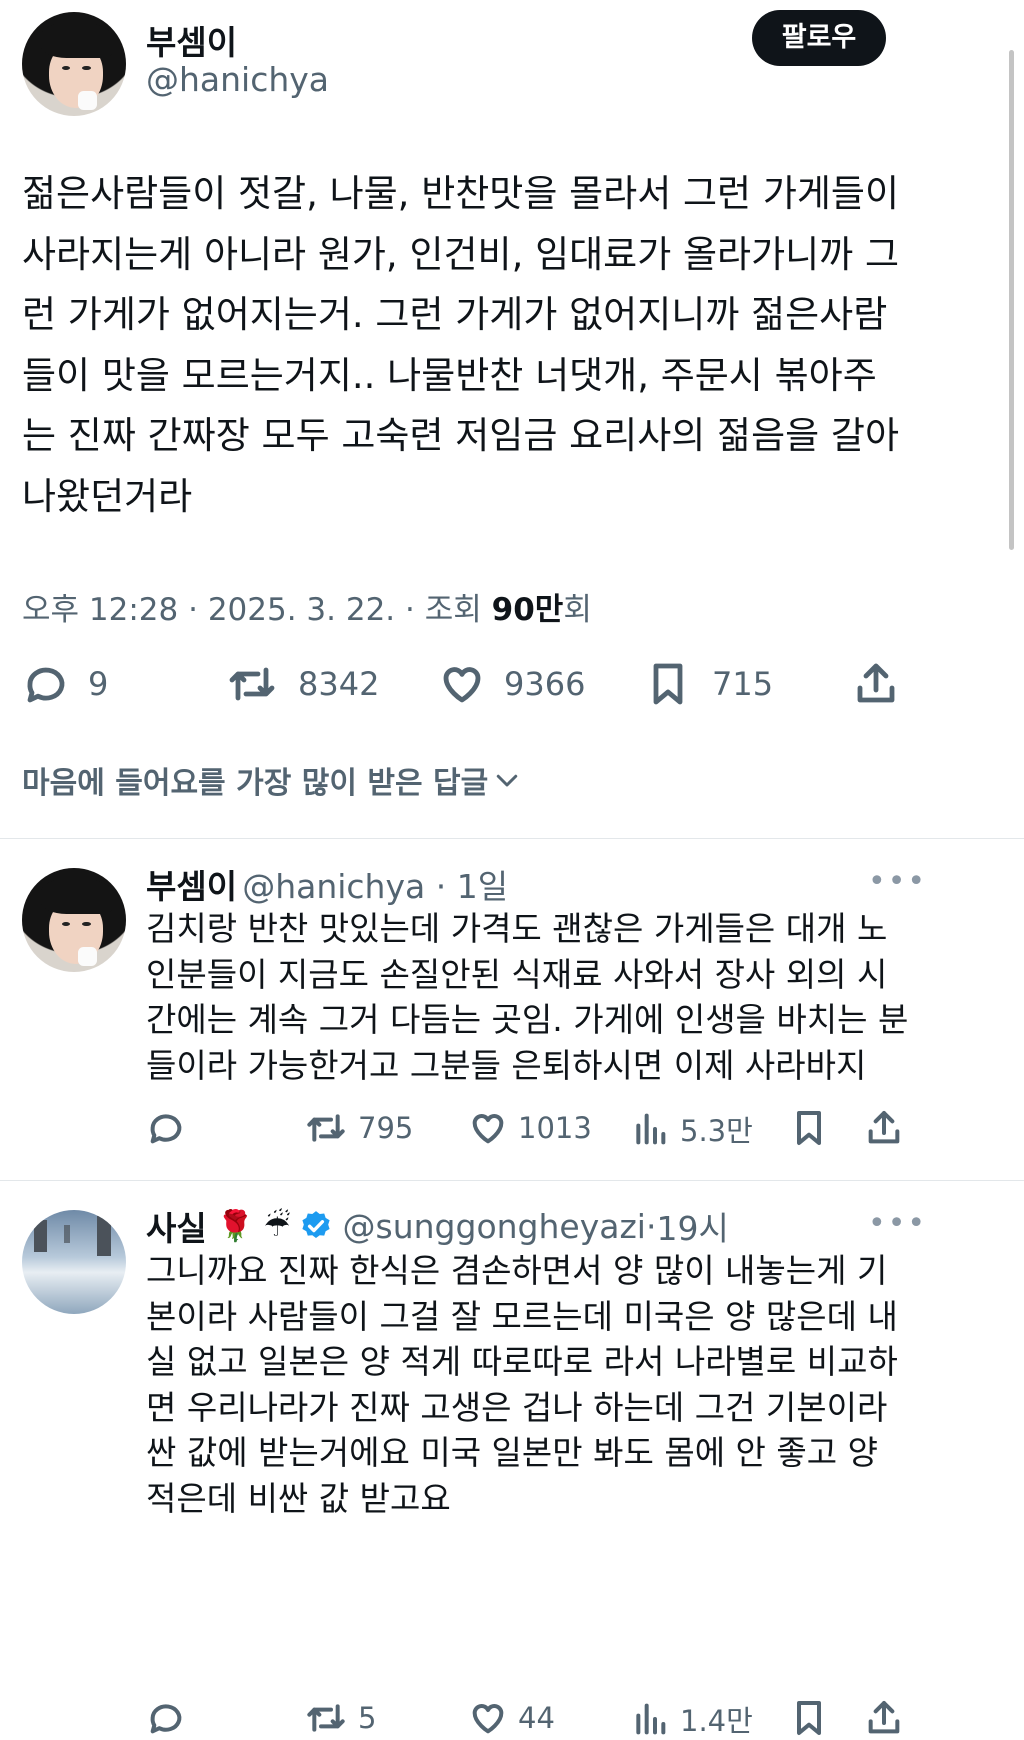  What do you see at coordinates (709, 684) in the screenshot?
I see `bookmark-action: 715` at bounding box center [709, 684].